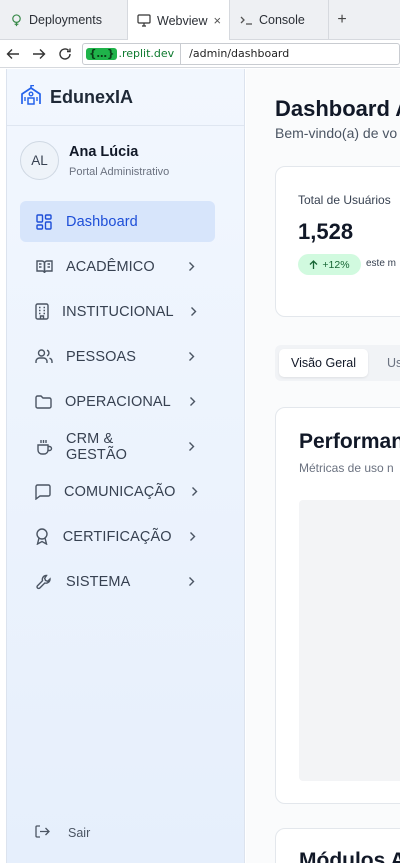 The height and width of the screenshot is (863, 400). I want to click on sidebar-item-pessoas: PESSOAS, so click(117, 356).